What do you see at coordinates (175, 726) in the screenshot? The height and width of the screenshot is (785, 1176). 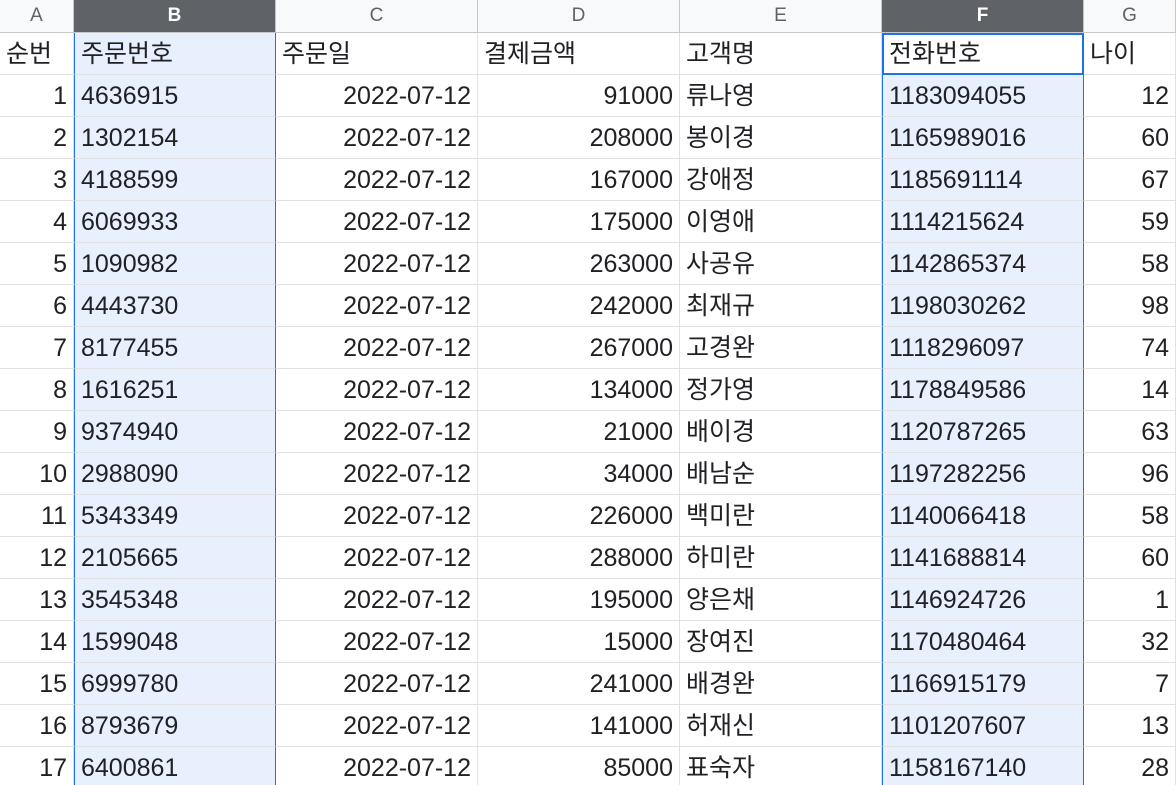 I see `cell-b17: 8793679` at bounding box center [175, 726].